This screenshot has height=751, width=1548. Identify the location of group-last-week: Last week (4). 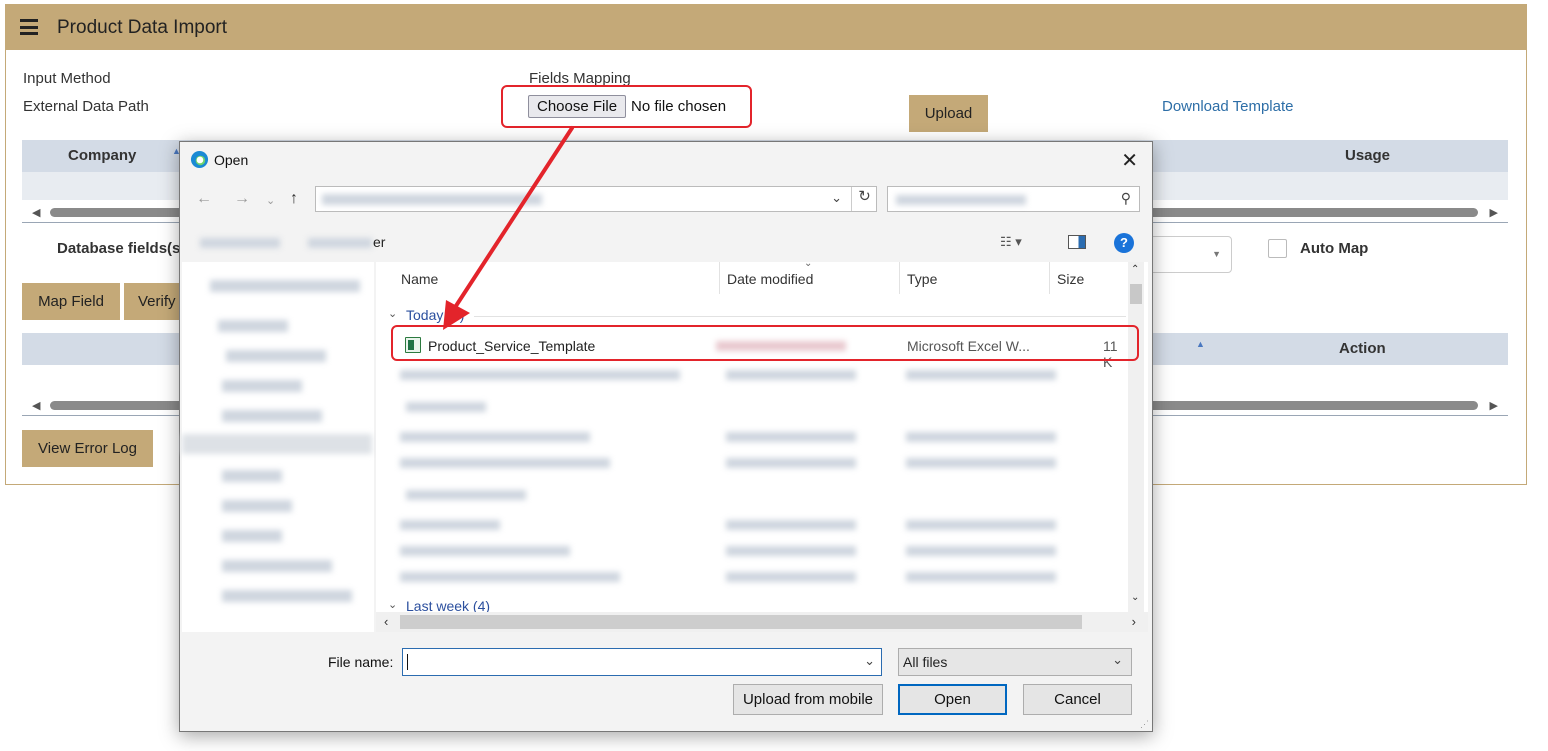
(448, 605).